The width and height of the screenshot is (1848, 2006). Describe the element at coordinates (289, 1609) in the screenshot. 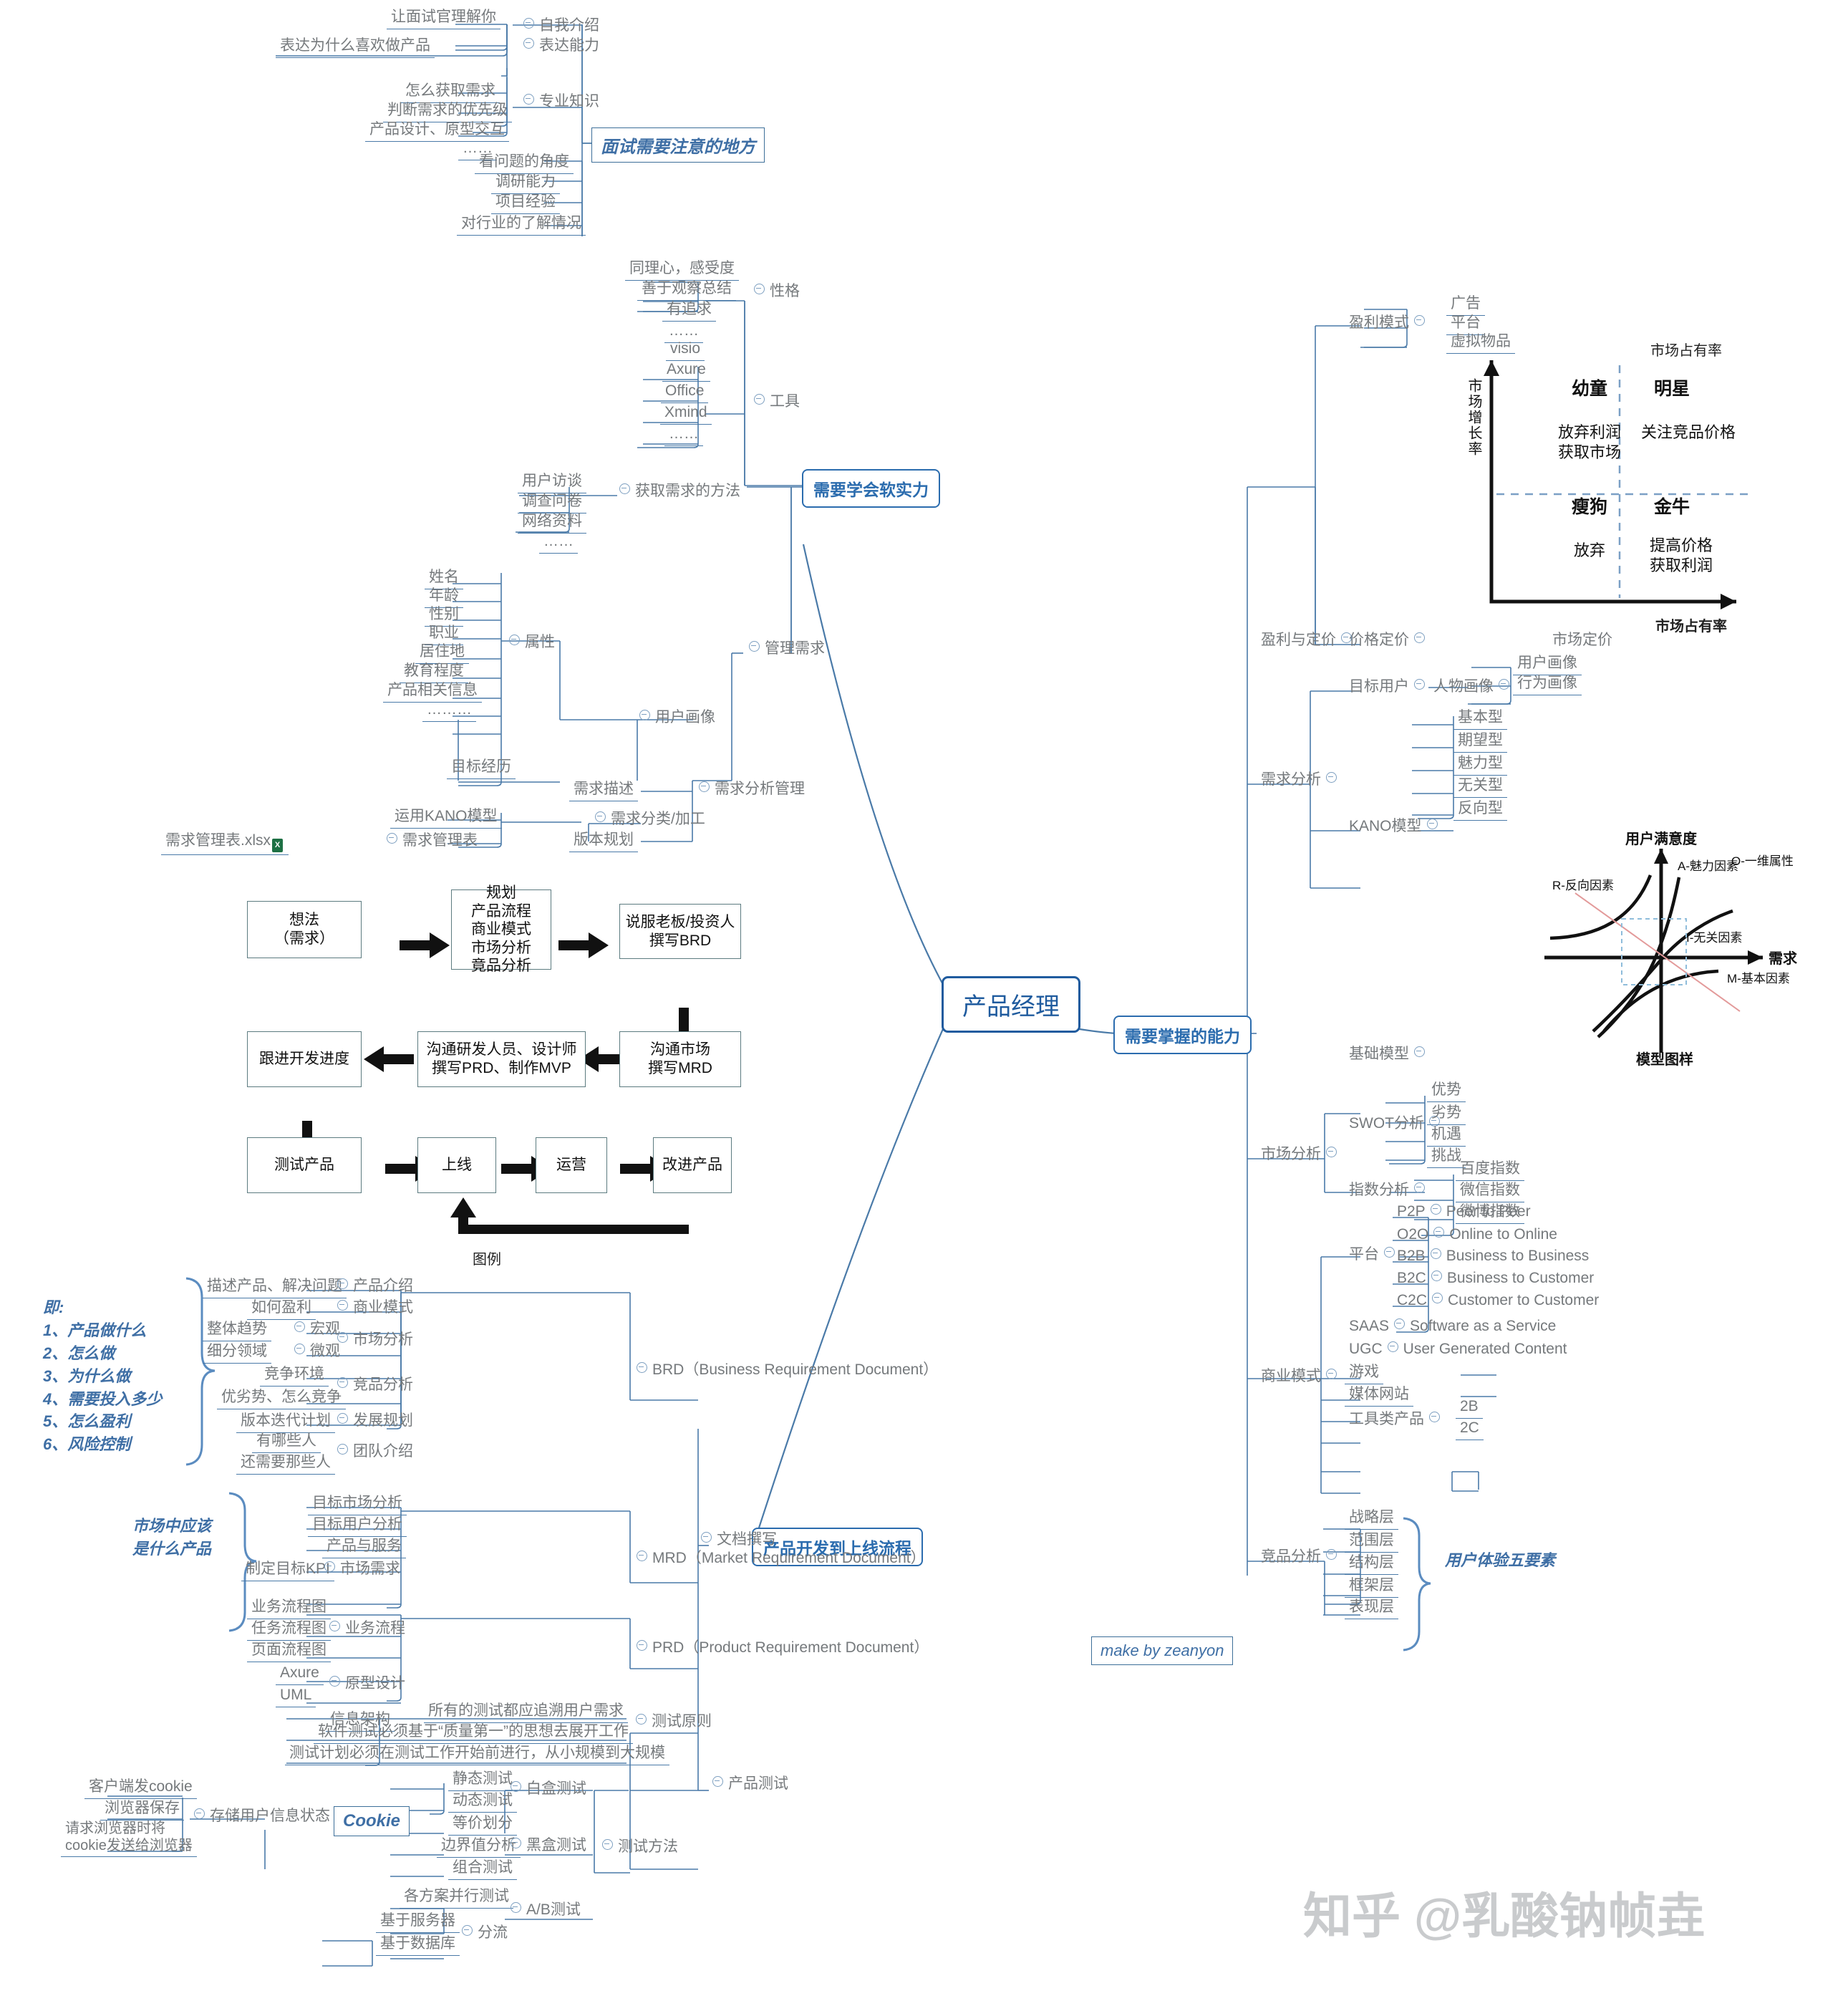

I see `node-prd-0-0: 业务流程图` at that location.